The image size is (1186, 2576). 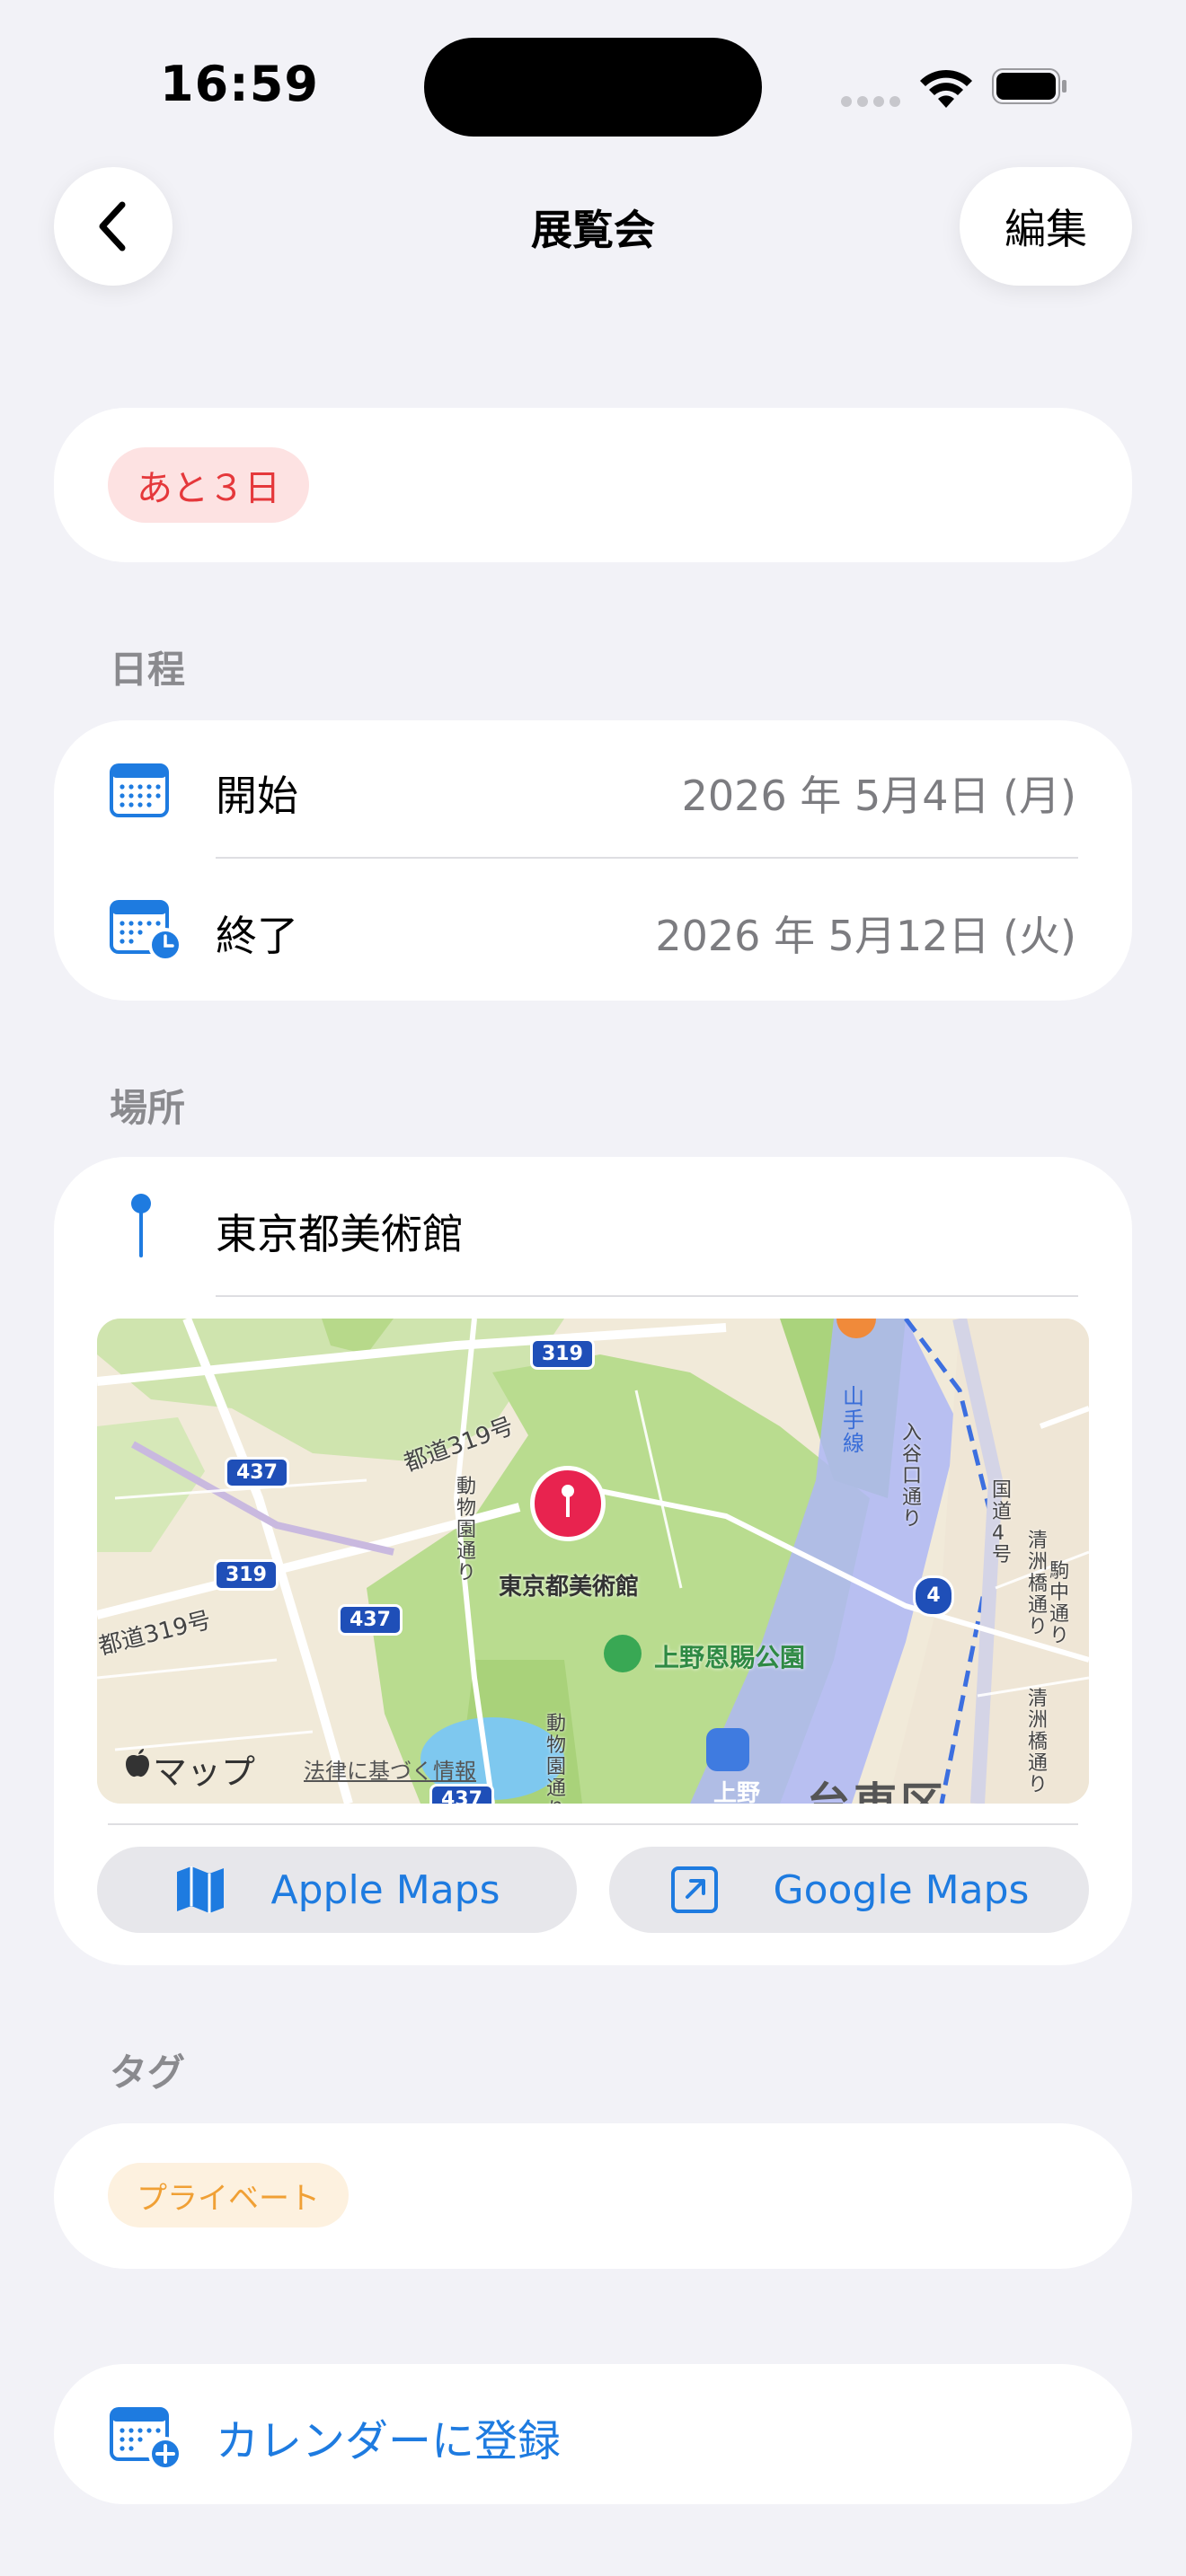 I want to click on route-shield: 4, so click(x=933, y=1596).